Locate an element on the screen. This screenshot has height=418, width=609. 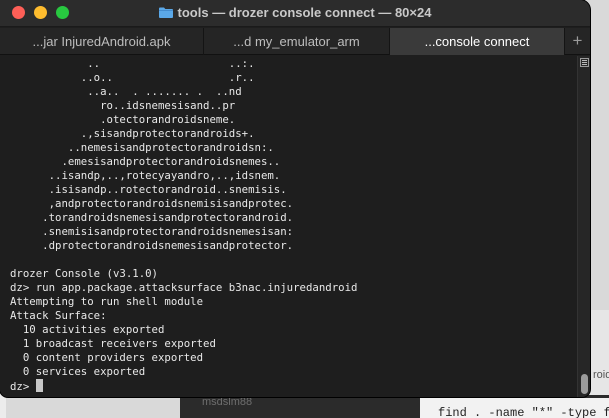
folder-icon is located at coordinates (165, 12).